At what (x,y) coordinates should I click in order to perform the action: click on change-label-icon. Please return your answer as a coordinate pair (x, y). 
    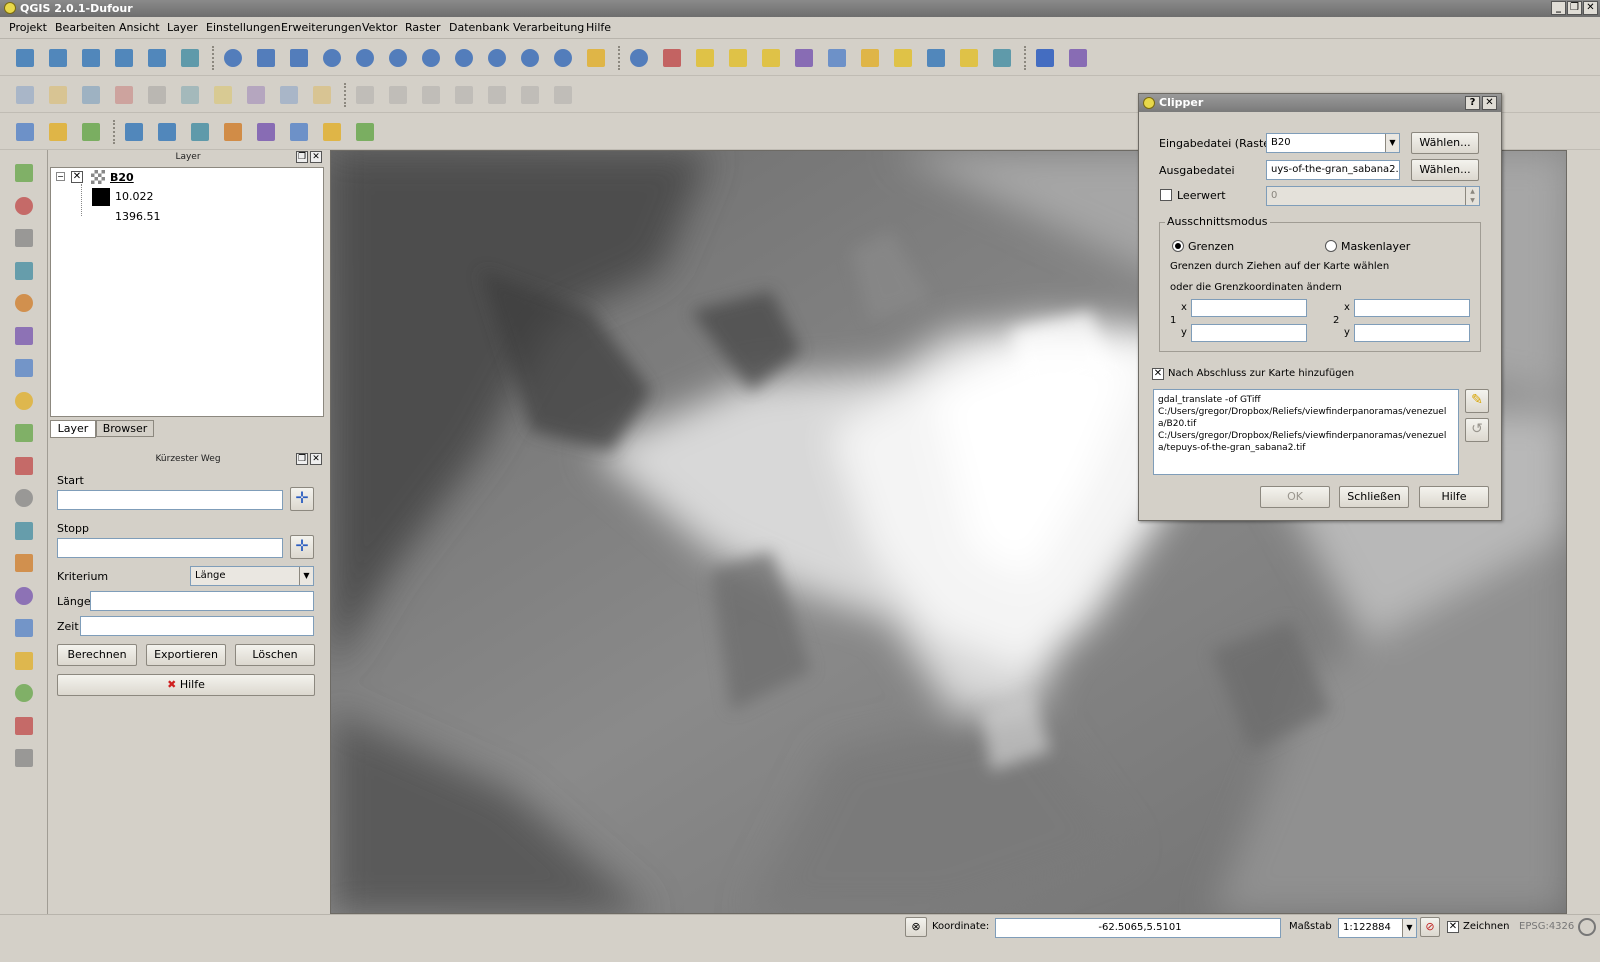
    Looking at the image, I should click on (563, 95).